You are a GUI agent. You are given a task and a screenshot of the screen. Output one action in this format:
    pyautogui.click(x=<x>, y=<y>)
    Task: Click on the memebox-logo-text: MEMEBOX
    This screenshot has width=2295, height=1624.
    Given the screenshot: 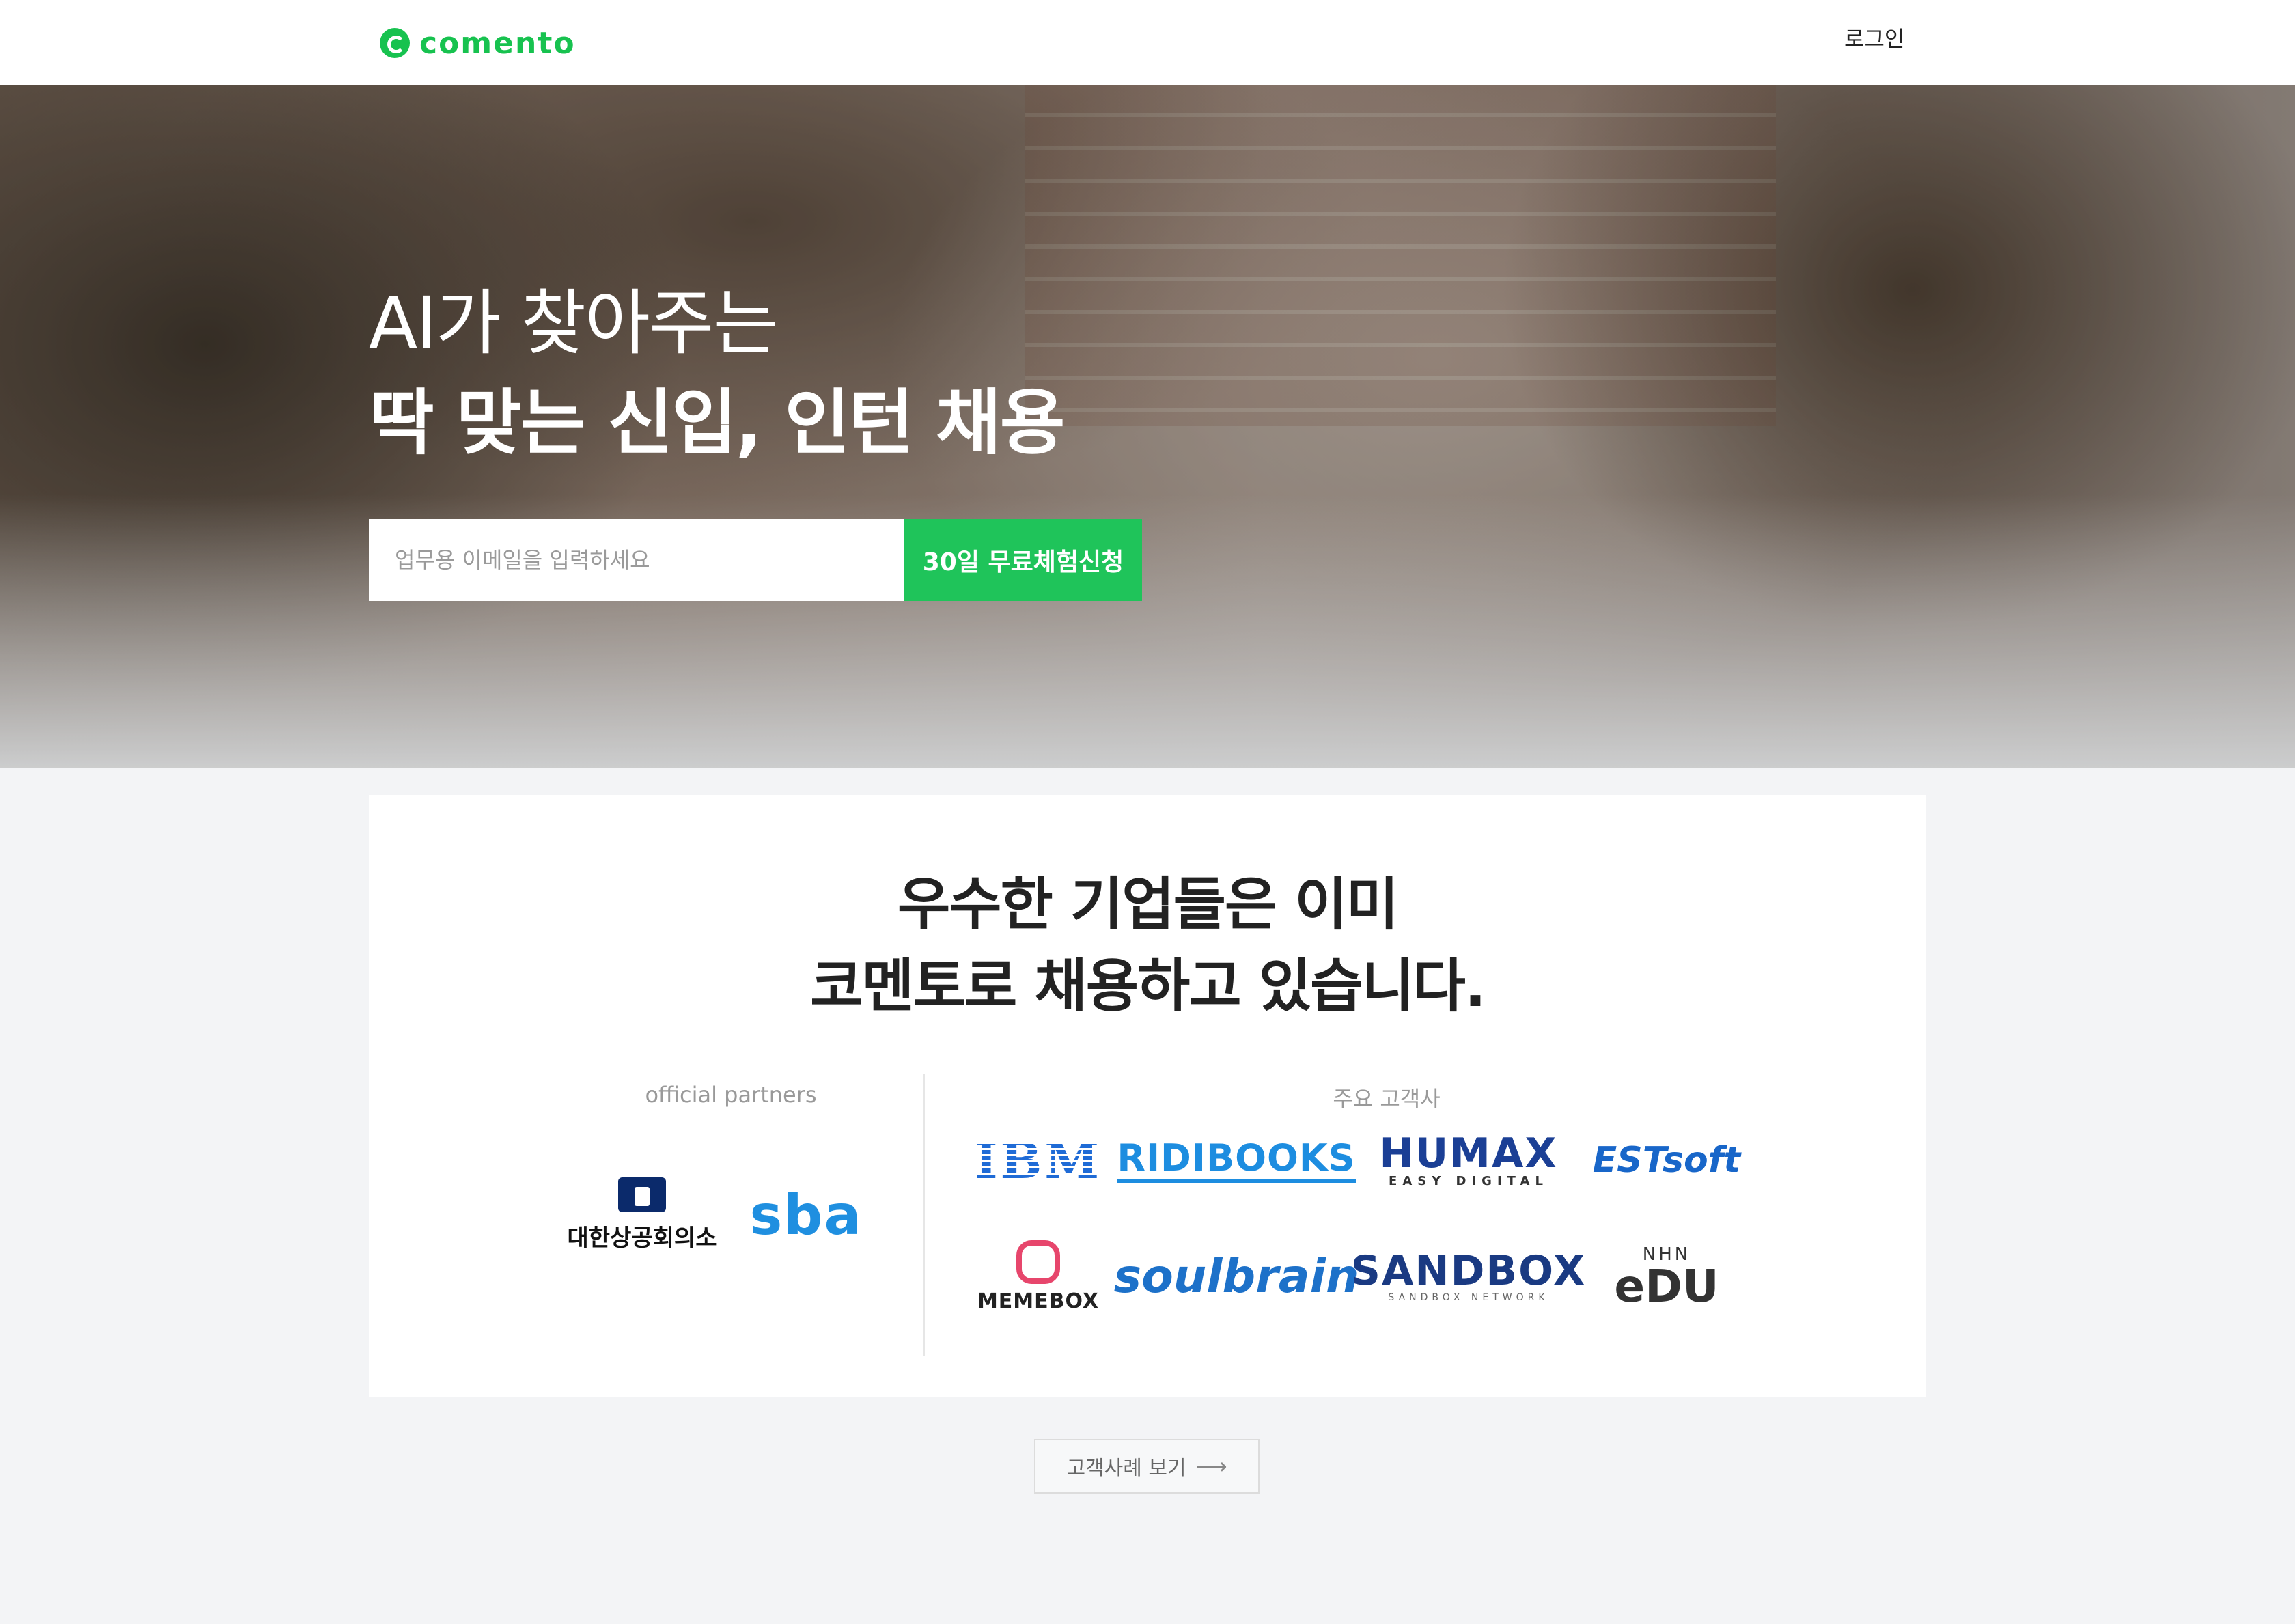 What is the action you would take?
    pyautogui.click(x=1038, y=1301)
    